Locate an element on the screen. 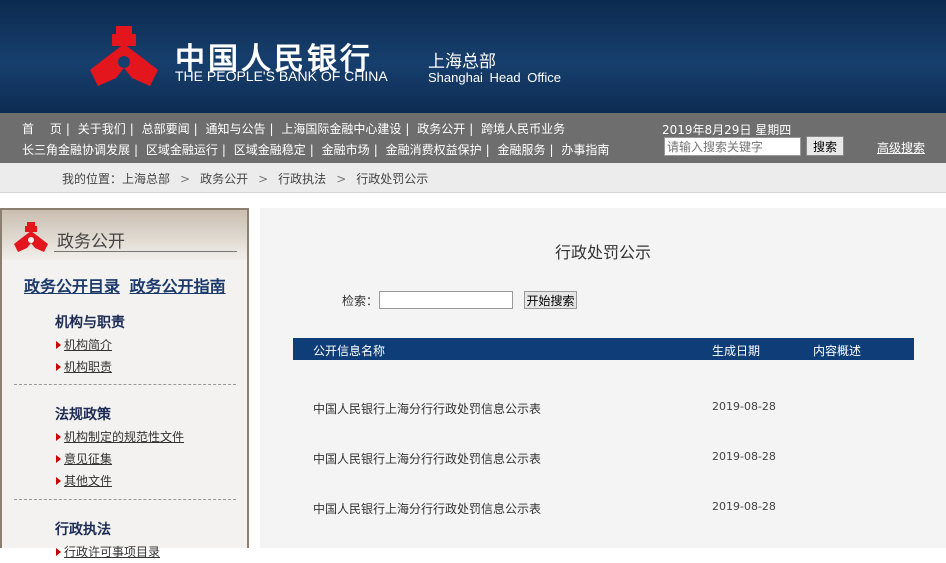 The image size is (946, 563). nav-guide: 办事指南 is located at coordinates (585, 150).